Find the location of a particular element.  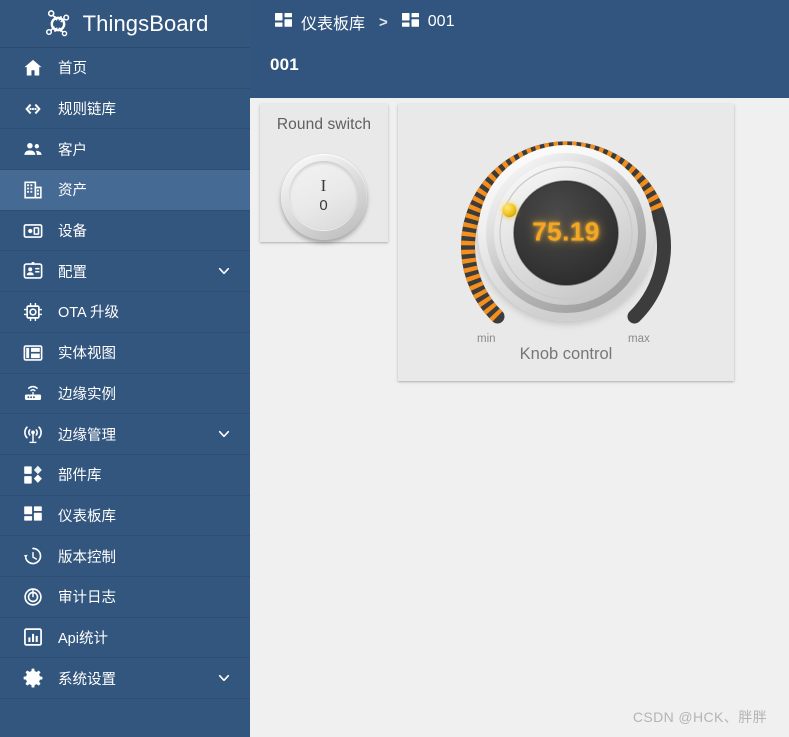

round-switch-face: I 0 is located at coordinates (323, 195).